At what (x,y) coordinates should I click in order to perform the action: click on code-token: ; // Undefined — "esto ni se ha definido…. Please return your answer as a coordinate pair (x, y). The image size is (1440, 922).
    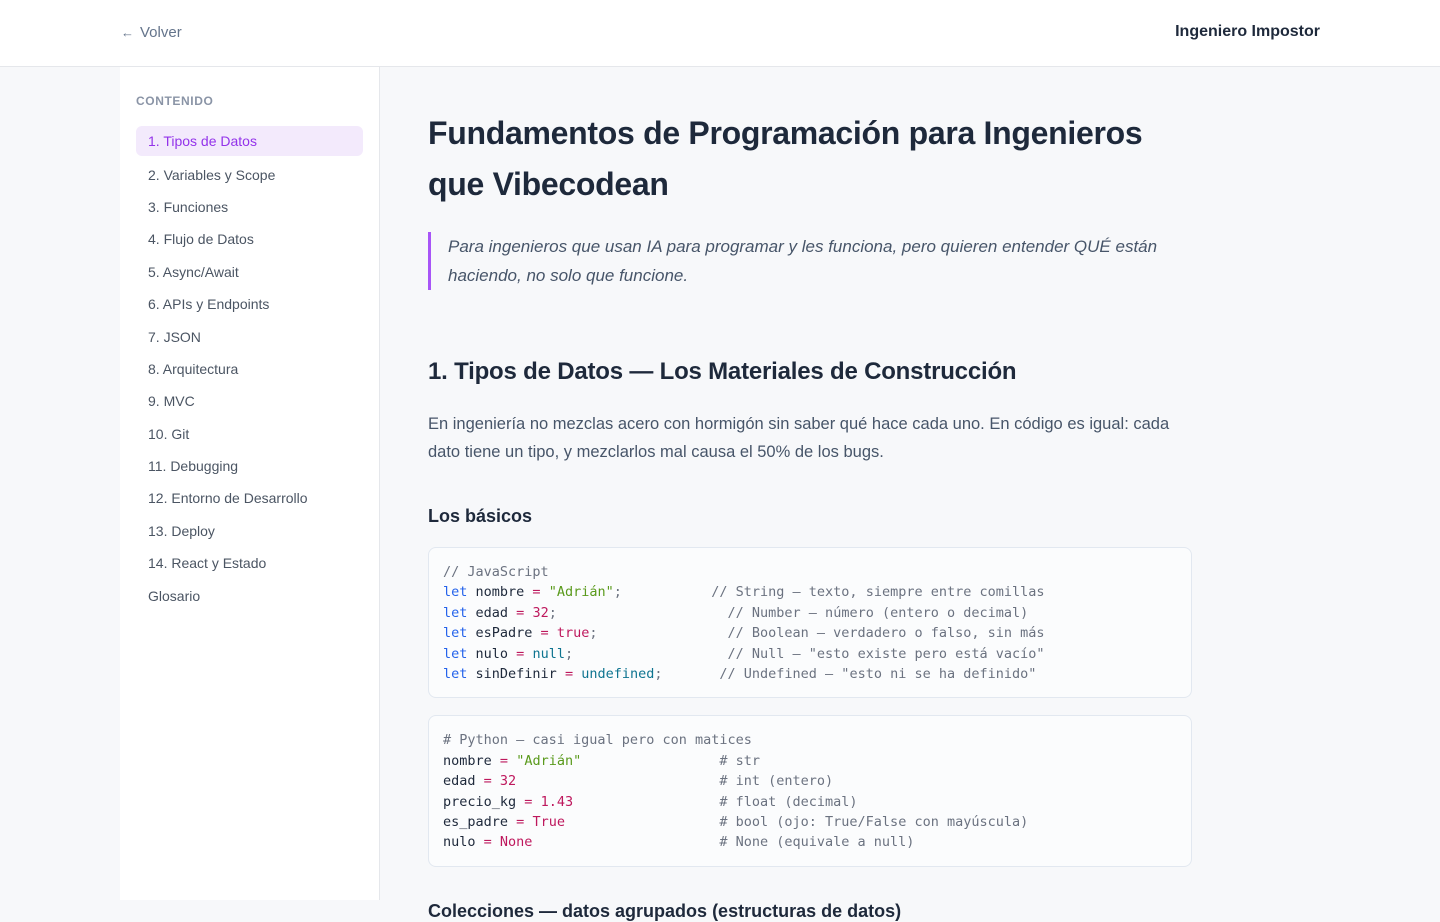
    Looking at the image, I should click on (845, 674).